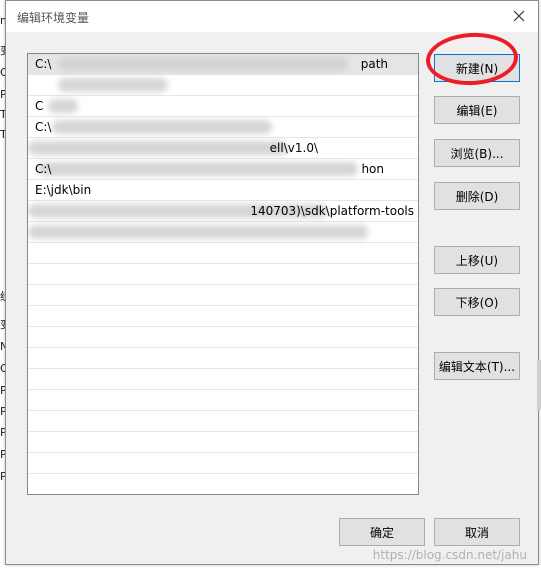 This screenshot has height=570, width=541. I want to click on path-list-item: ell\v1.0\, so click(223, 148).